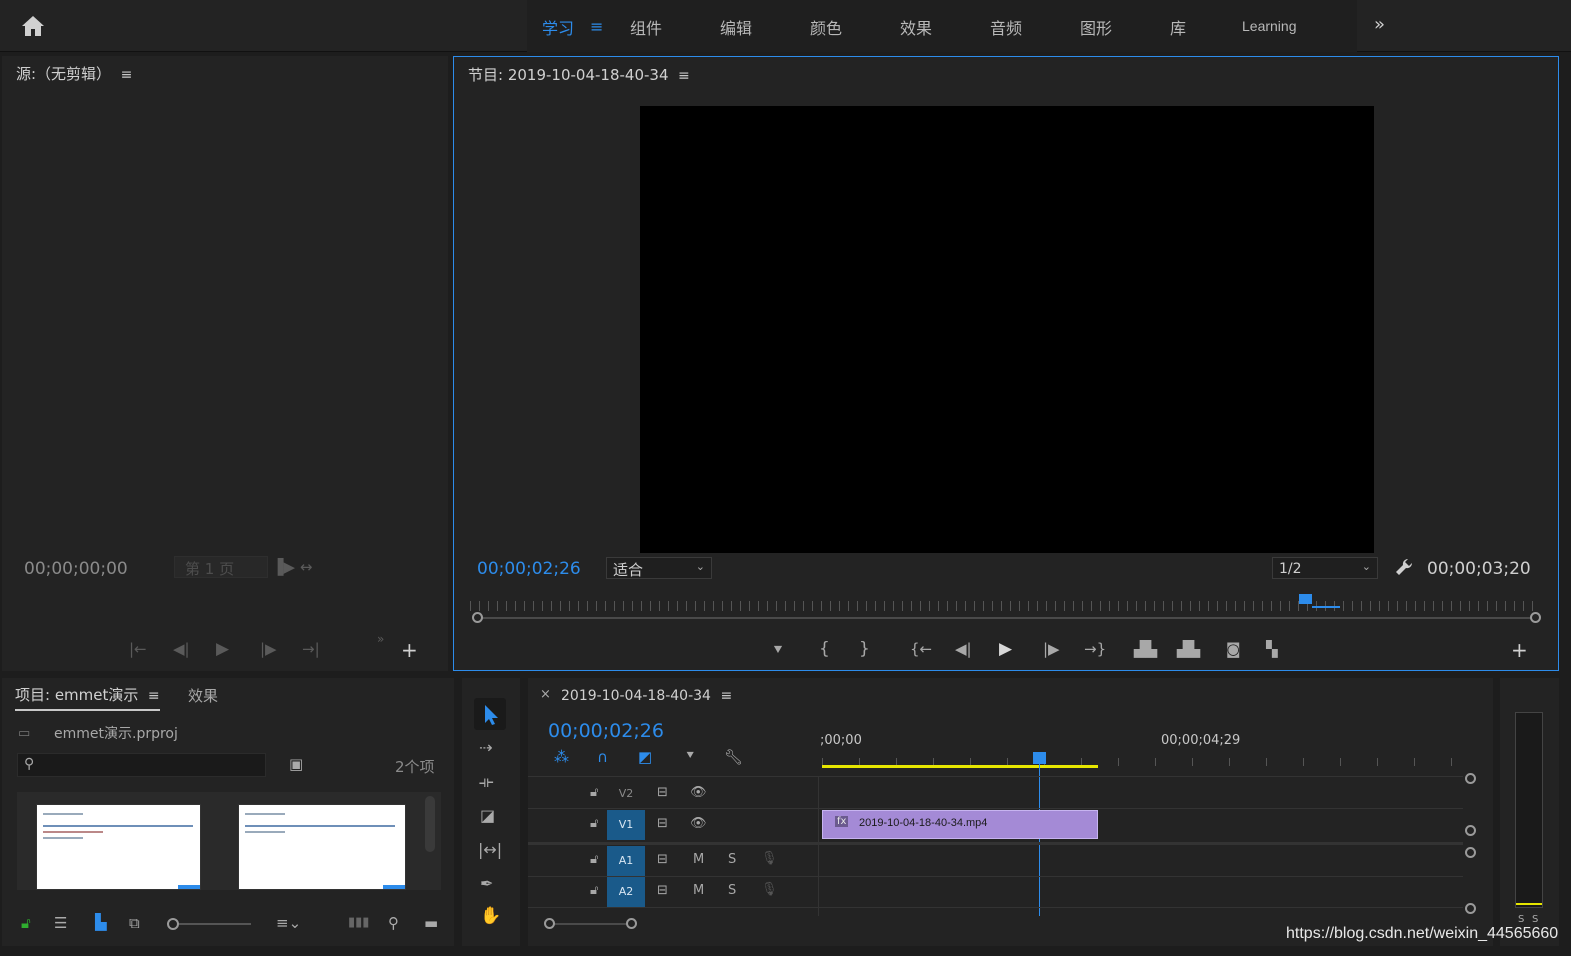 The image size is (1571, 956). Describe the element at coordinates (960, 766) in the screenshot. I see `work-area-bar` at that location.